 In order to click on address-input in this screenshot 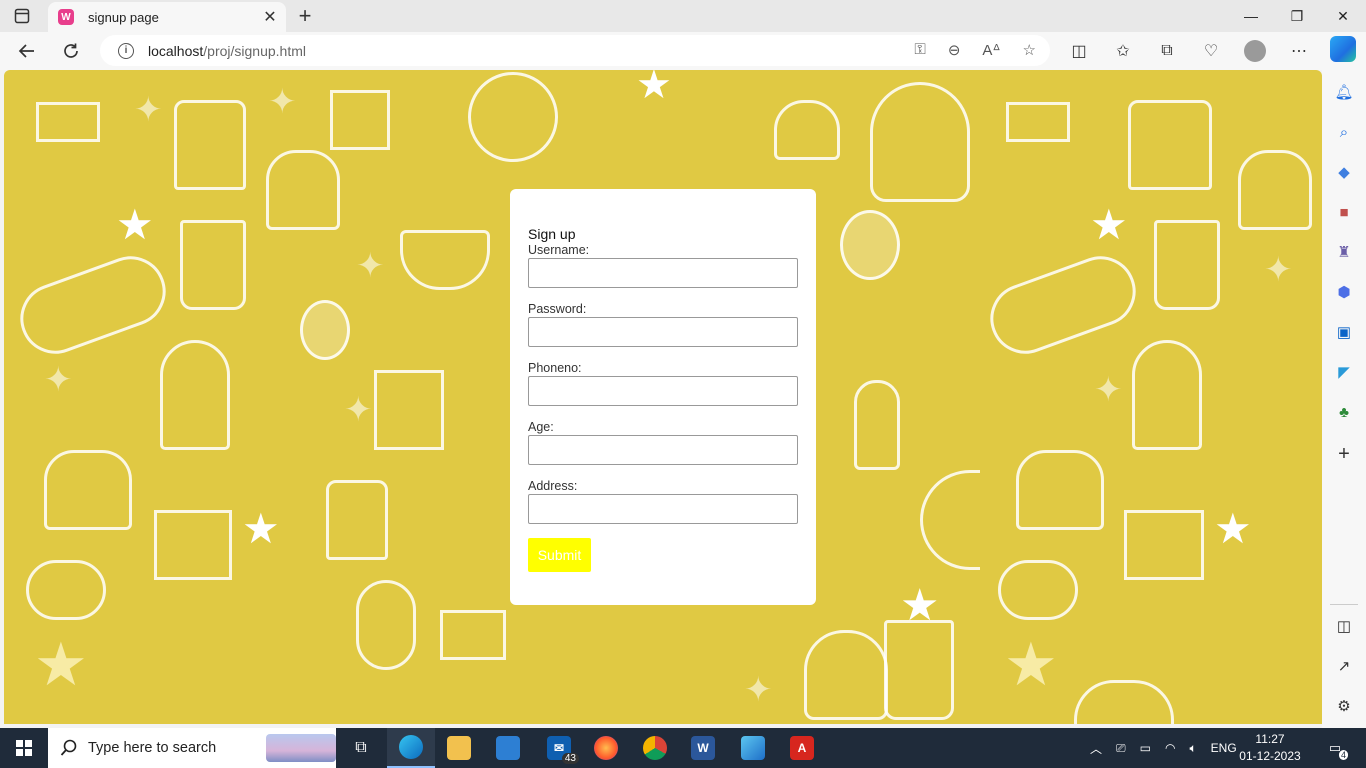, I will do `click(663, 509)`.